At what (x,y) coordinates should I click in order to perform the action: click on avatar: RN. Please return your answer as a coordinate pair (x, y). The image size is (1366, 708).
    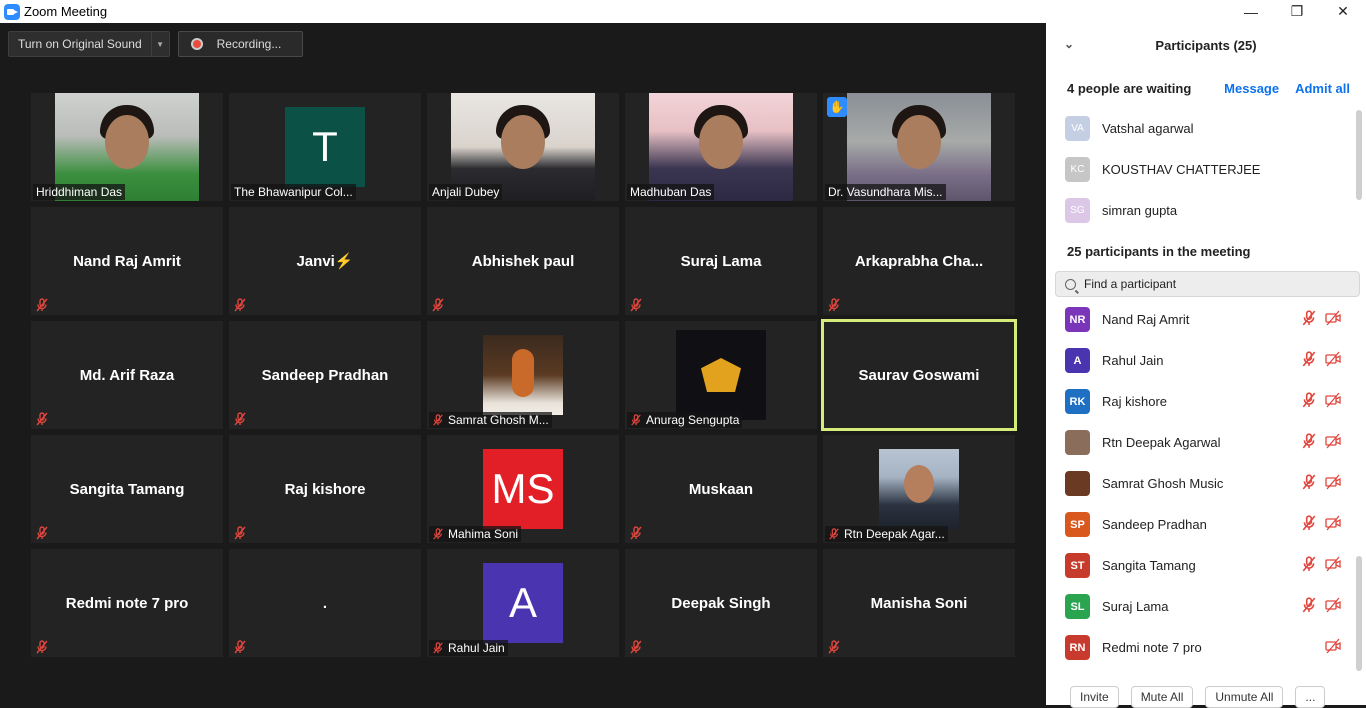
    Looking at the image, I should click on (1077, 647).